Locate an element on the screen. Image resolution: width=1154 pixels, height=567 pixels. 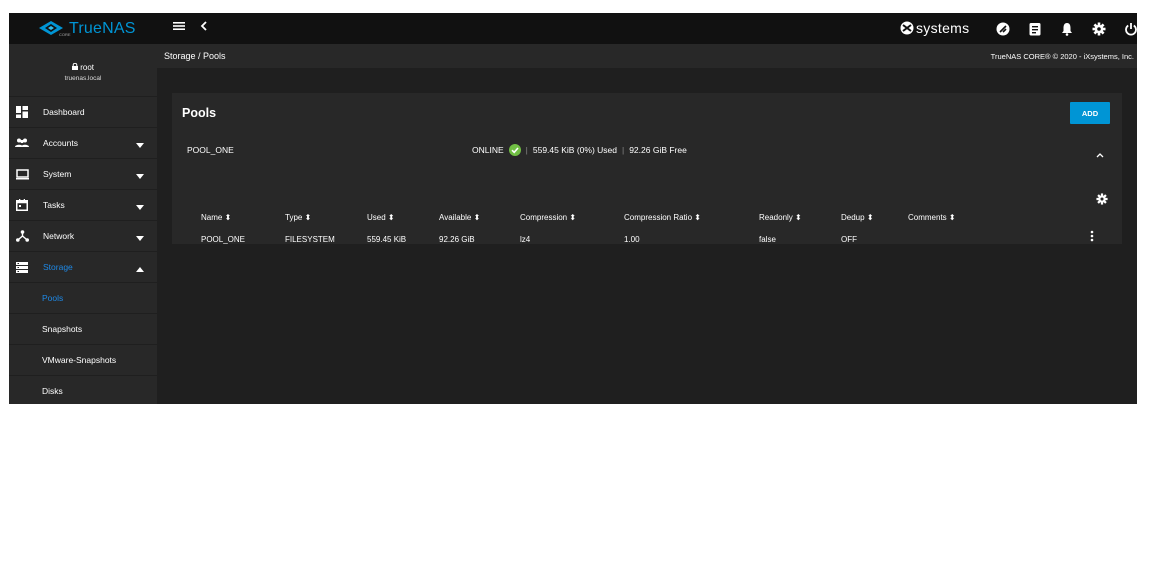
column-header-compression-ratio: Compression Ratio ⬍ is located at coordinates (662, 217).